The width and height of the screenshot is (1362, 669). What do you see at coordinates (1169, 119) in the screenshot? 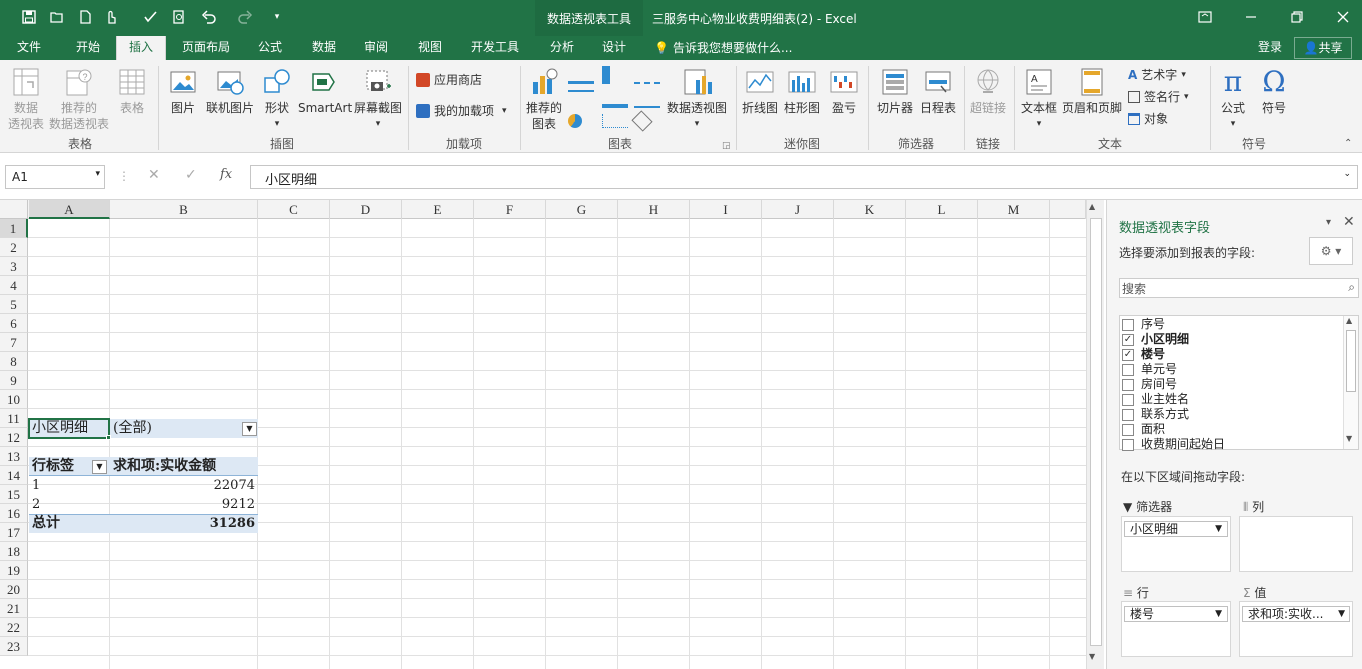
I see `object-button: 对象` at bounding box center [1169, 119].